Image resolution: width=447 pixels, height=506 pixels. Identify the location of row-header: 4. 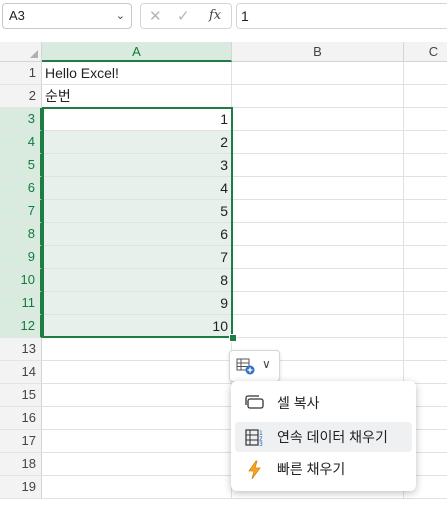
(21, 142).